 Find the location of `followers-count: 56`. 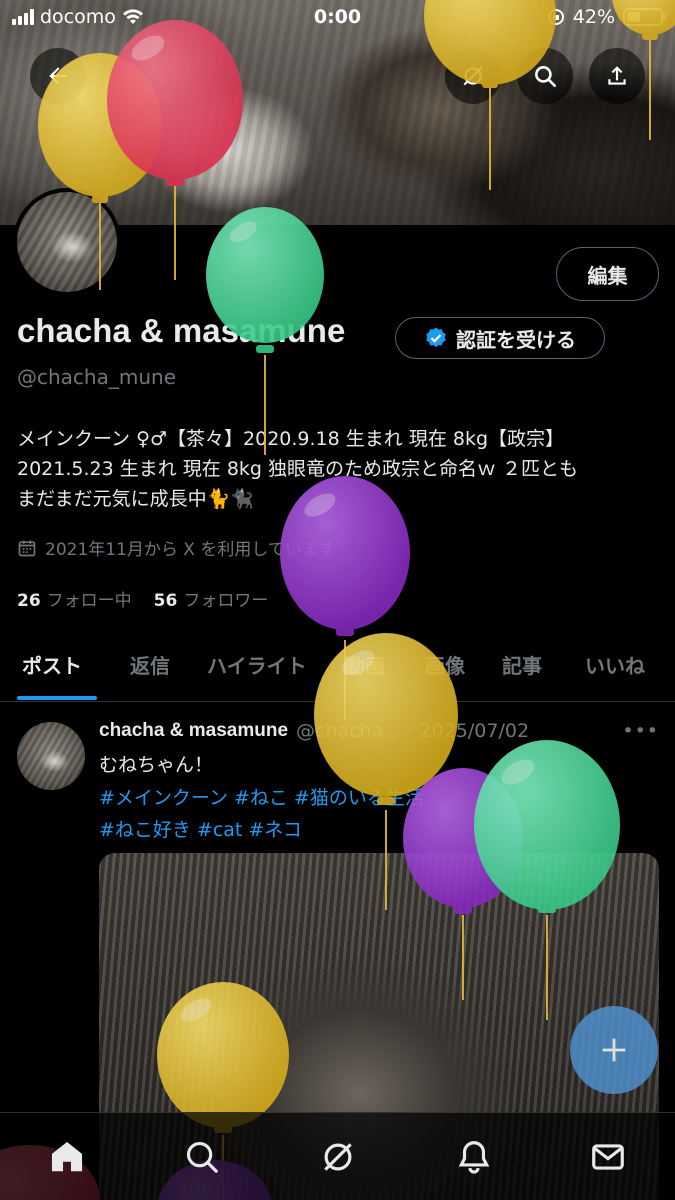

followers-count: 56 is located at coordinates (165, 601).